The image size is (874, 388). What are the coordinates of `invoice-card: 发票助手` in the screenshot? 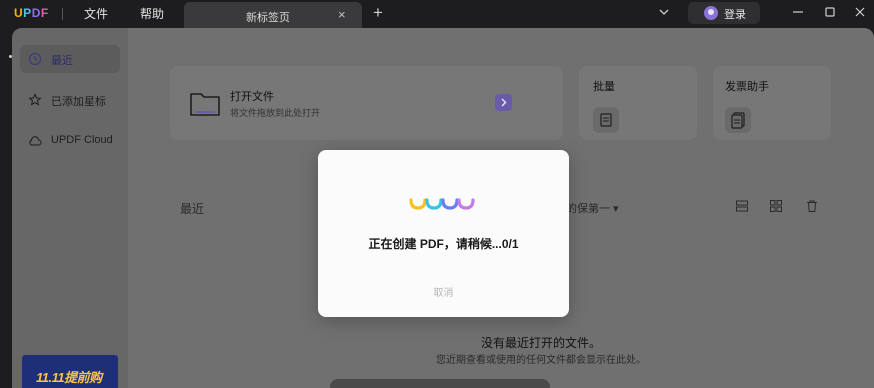 It's located at (772, 103).